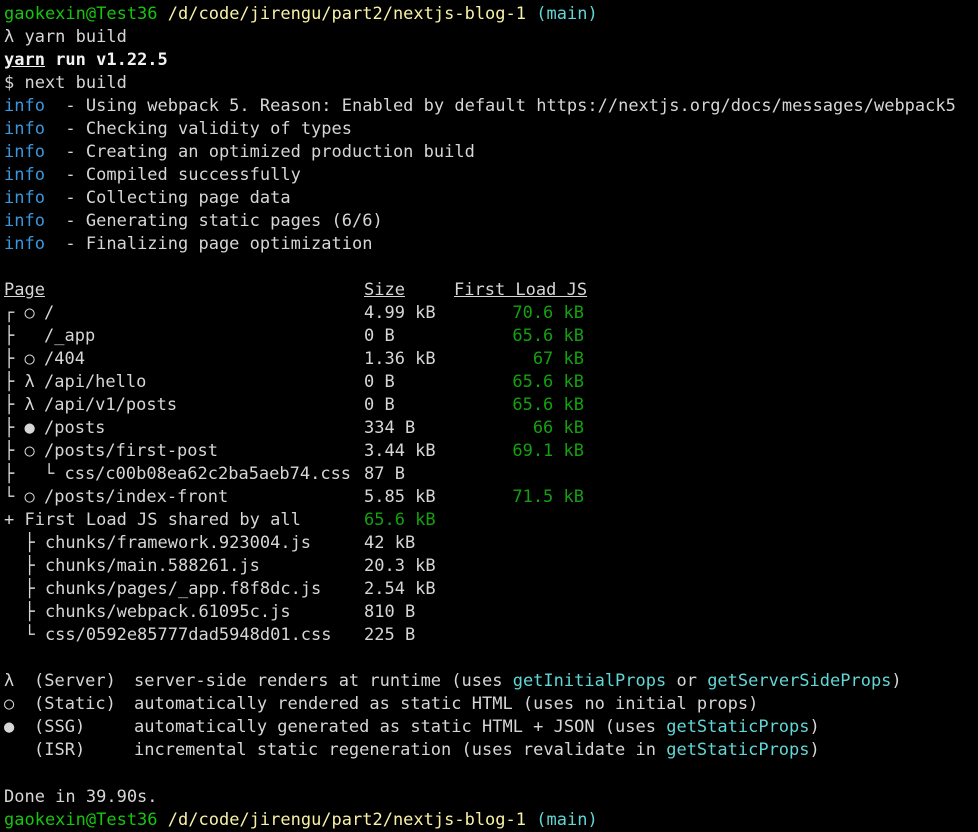 This screenshot has width=978, height=832. What do you see at coordinates (24, 60) in the screenshot?
I see `yarn-word: yarn` at bounding box center [24, 60].